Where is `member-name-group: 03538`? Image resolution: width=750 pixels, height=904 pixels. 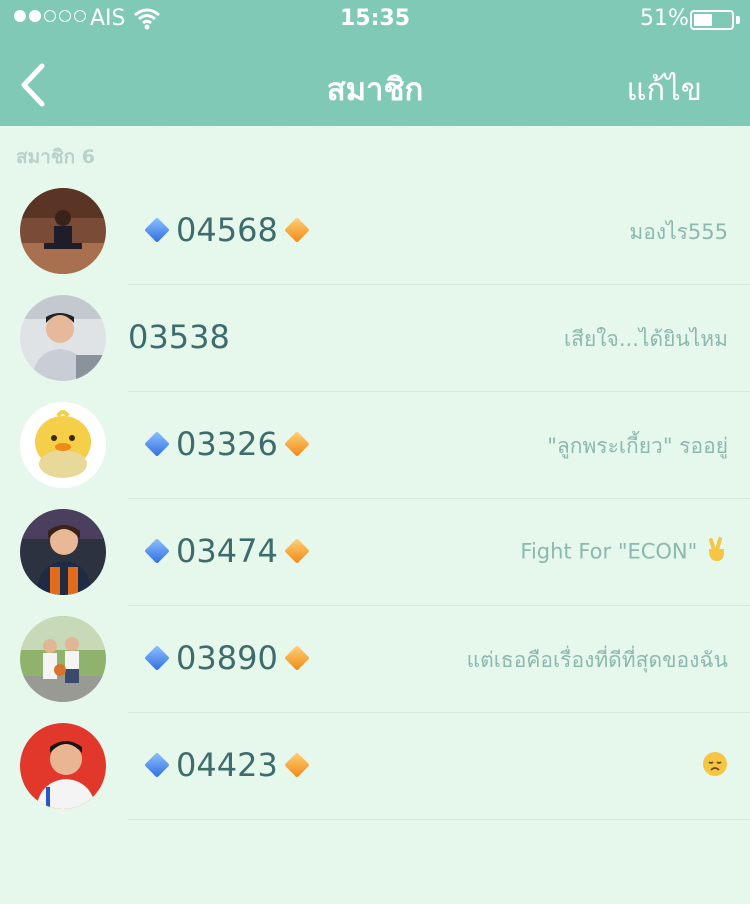 member-name-group: 03538 is located at coordinates (179, 337).